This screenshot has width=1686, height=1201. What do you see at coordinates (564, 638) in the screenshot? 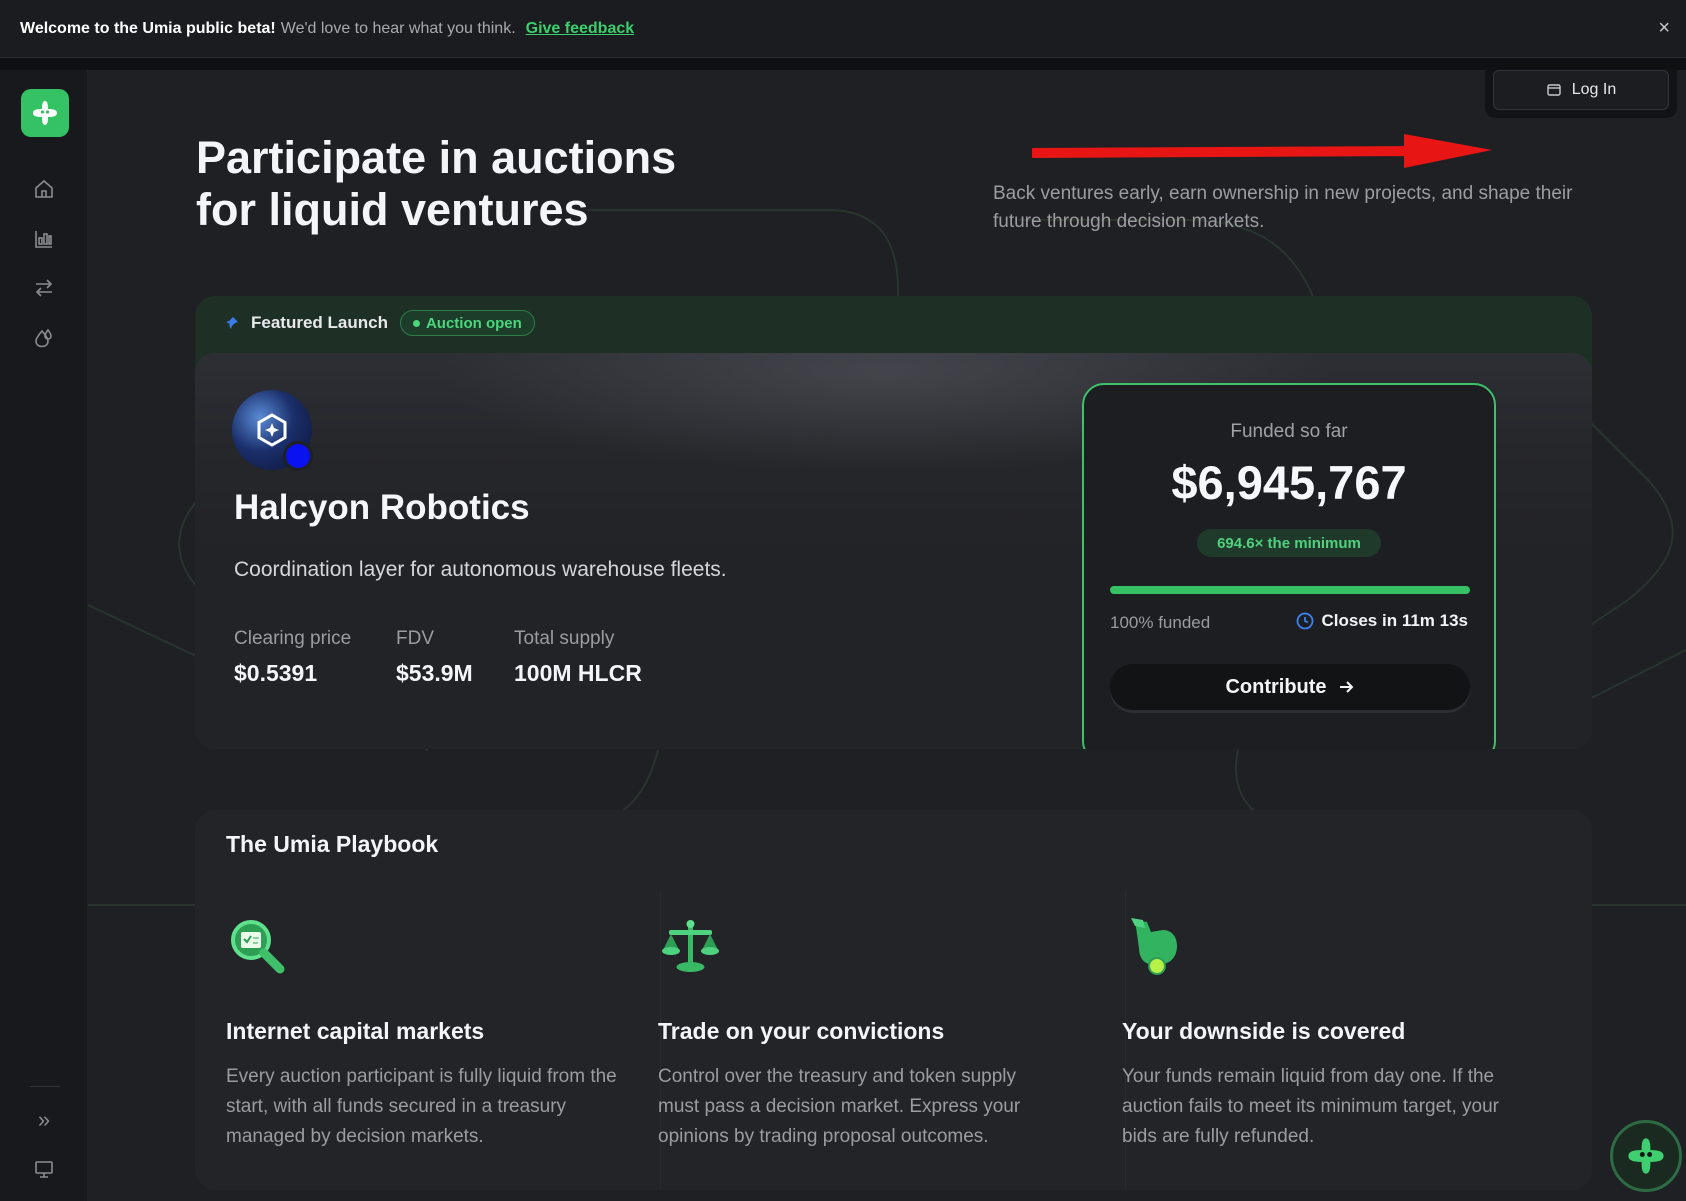
I see `stat-label: Total supply` at bounding box center [564, 638].